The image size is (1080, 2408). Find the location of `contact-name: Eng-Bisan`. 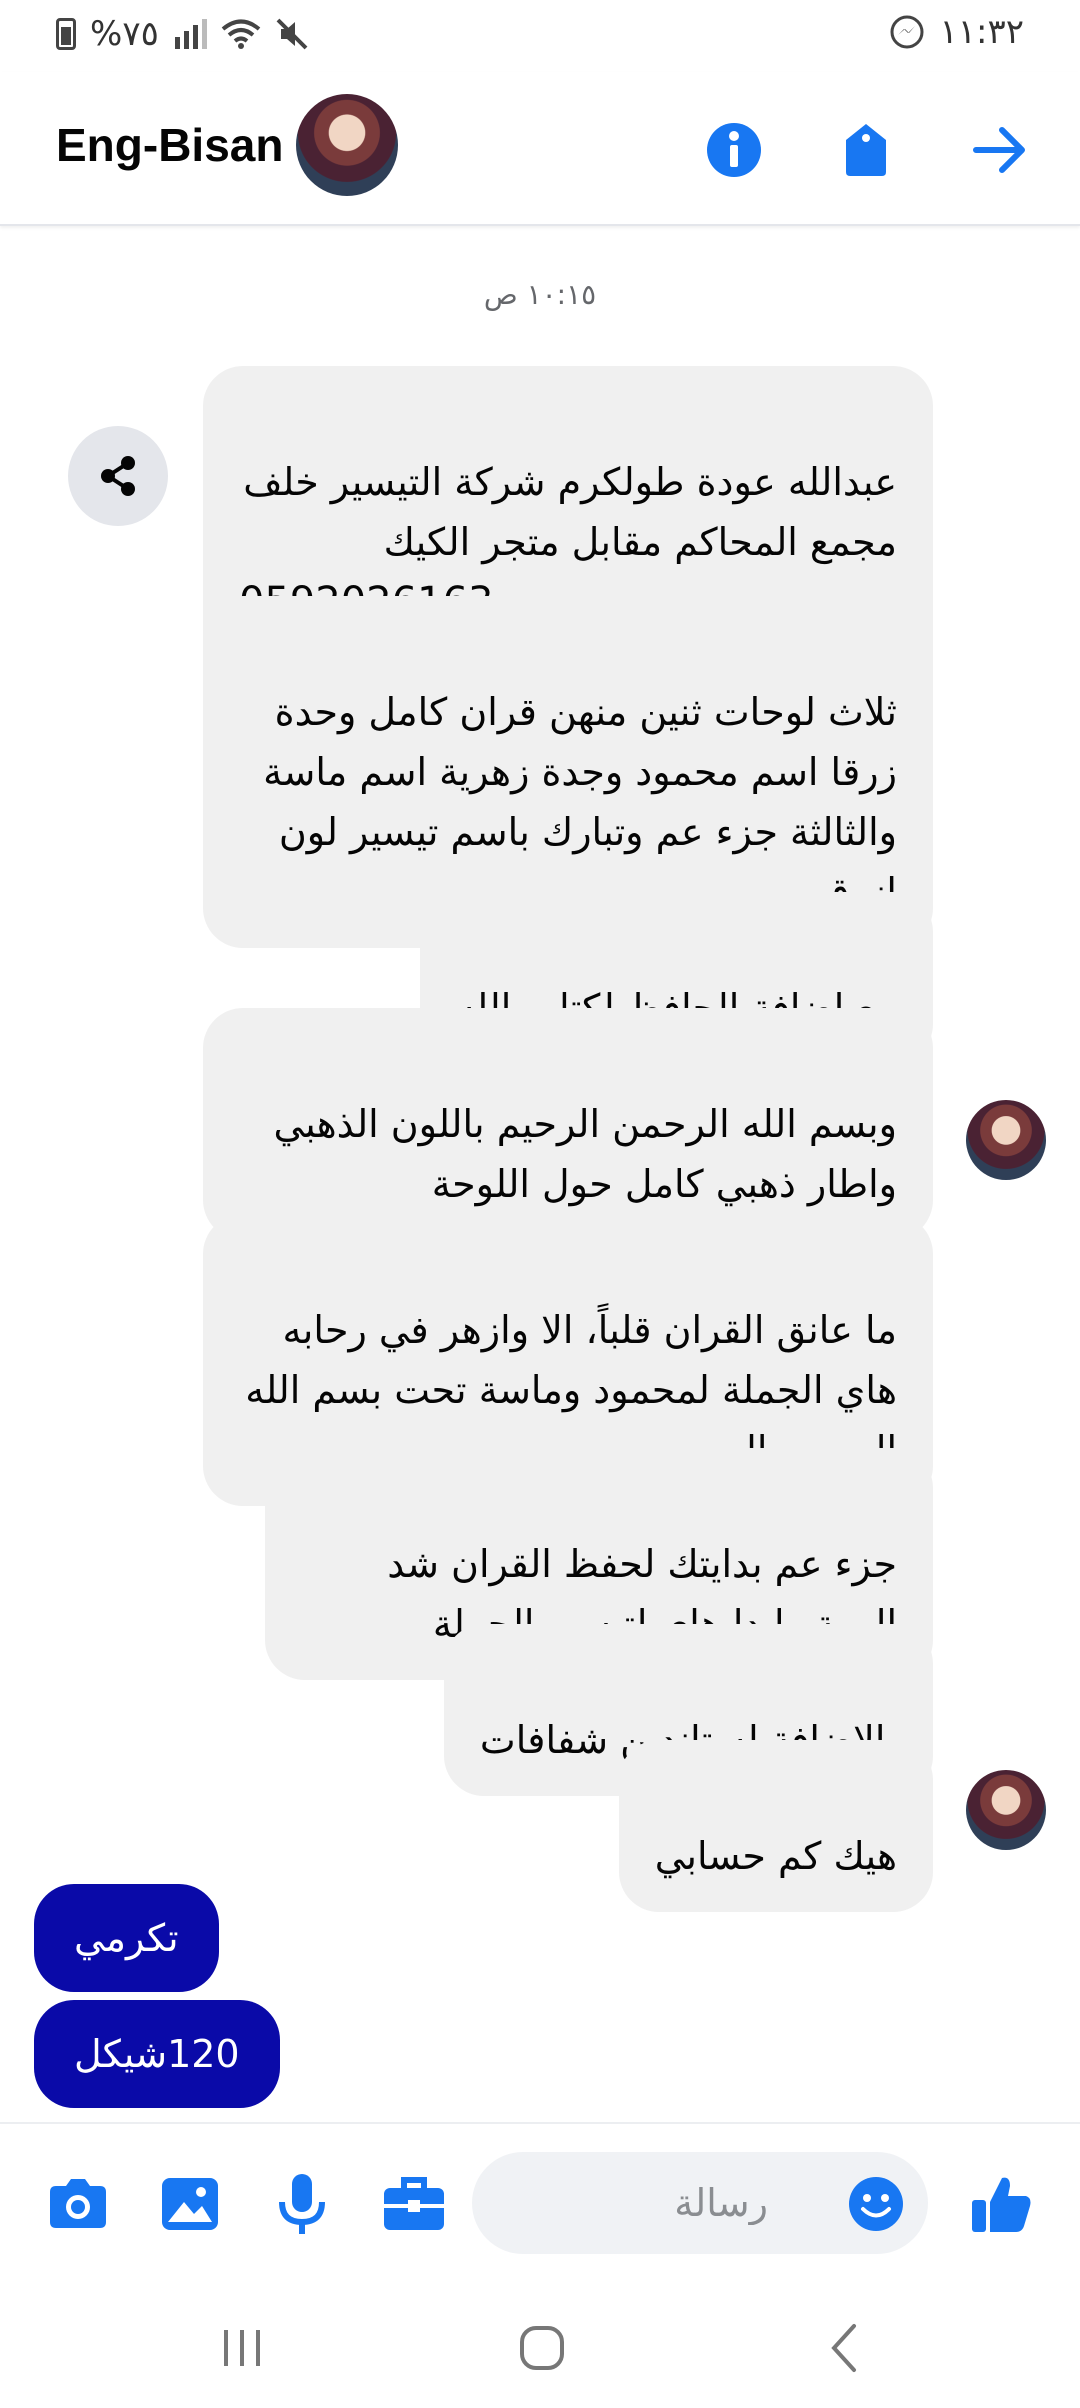

contact-name: Eng-Bisan is located at coordinates (169, 145).